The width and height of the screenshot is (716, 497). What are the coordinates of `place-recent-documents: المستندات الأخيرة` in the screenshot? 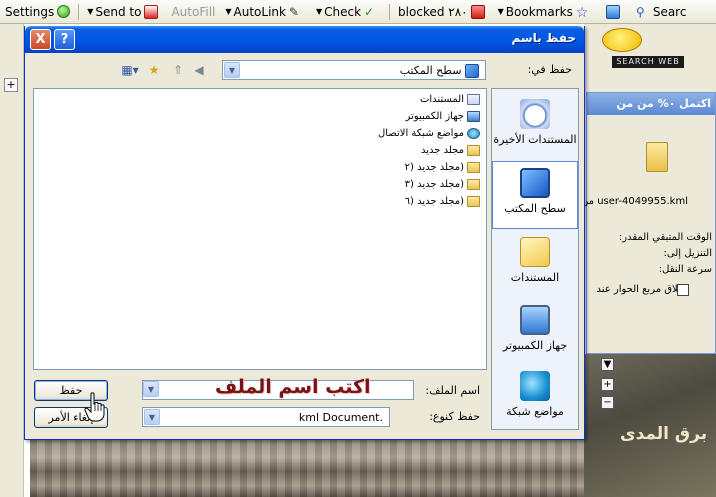 It's located at (535, 127).